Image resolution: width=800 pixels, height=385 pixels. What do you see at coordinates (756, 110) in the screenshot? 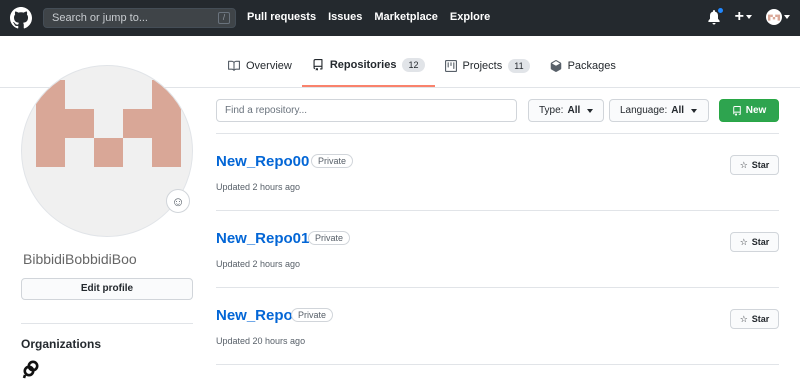
I see `new-button-label: New` at bounding box center [756, 110].